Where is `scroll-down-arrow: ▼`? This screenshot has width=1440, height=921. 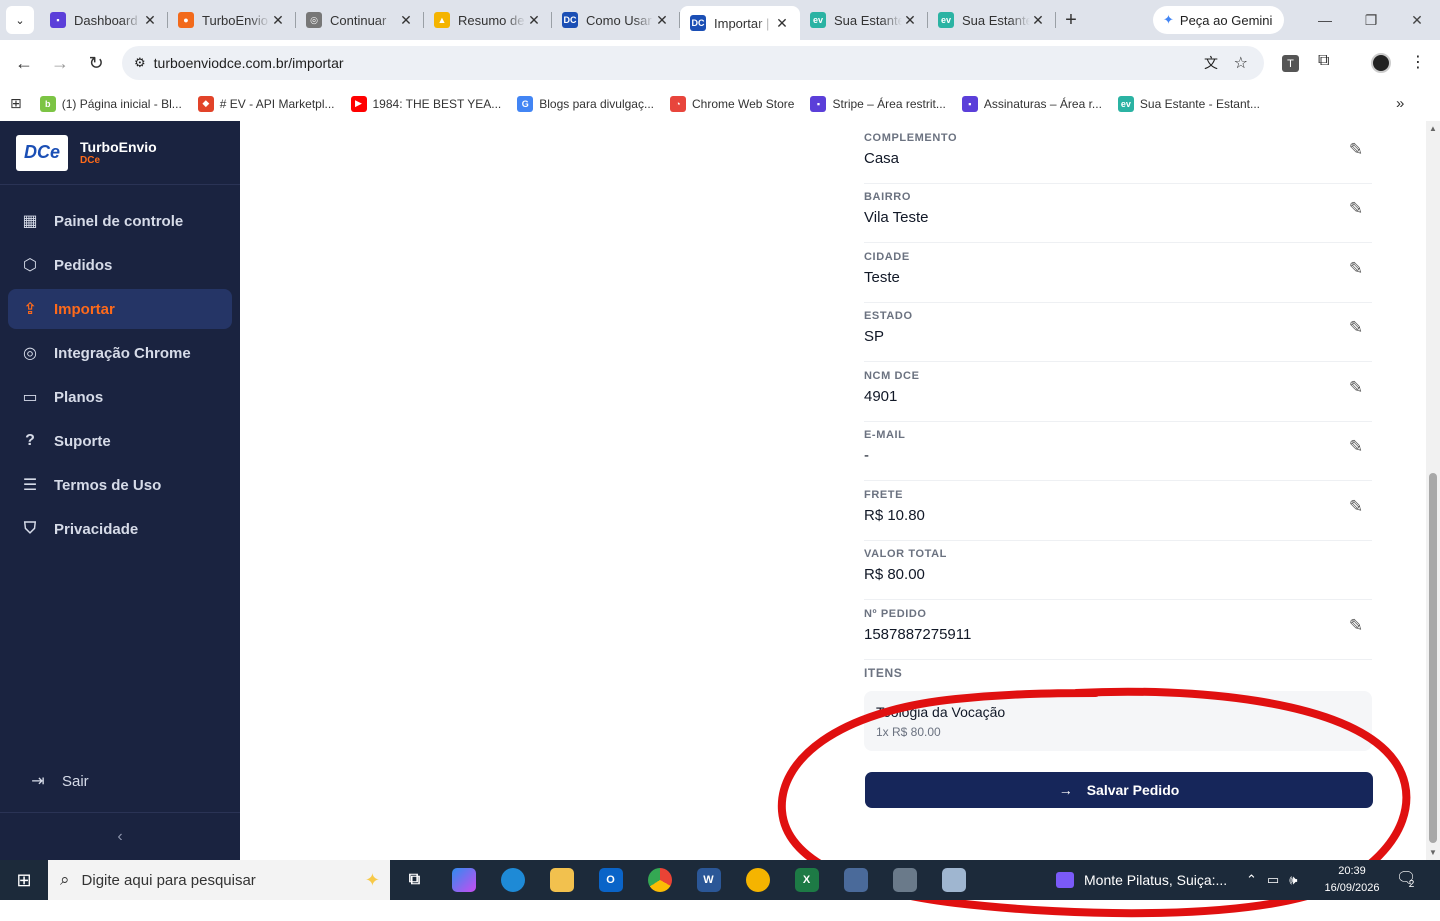 scroll-down-arrow: ▼ is located at coordinates (1433, 852).